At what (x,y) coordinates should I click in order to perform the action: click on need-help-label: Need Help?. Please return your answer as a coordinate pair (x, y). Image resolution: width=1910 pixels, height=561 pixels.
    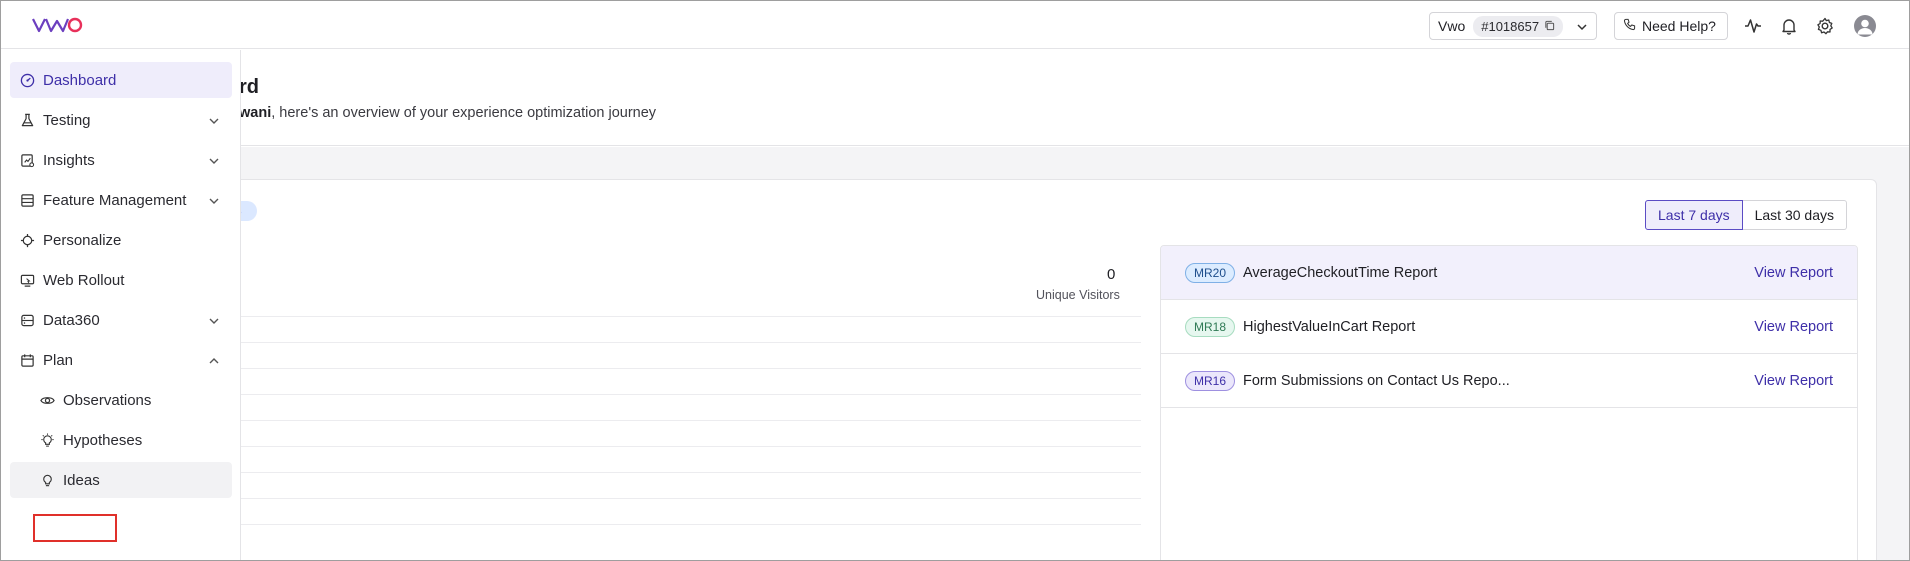
    Looking at the image, I should click on (1679, 26).